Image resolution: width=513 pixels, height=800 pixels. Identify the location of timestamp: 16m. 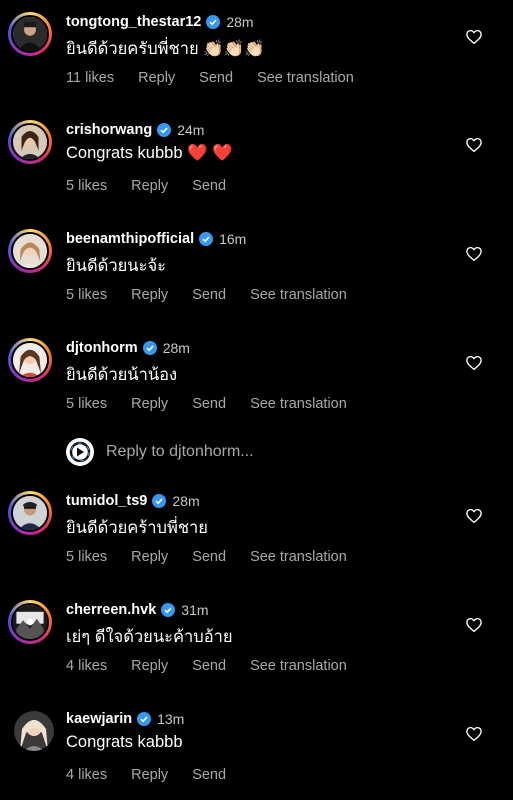
(233, 239).